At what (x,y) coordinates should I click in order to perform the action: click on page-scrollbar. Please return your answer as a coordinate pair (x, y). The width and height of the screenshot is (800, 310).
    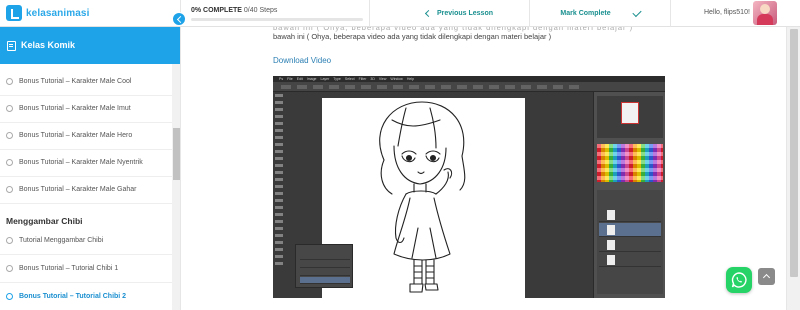
    Looking at the image, I should click on (793, 168).